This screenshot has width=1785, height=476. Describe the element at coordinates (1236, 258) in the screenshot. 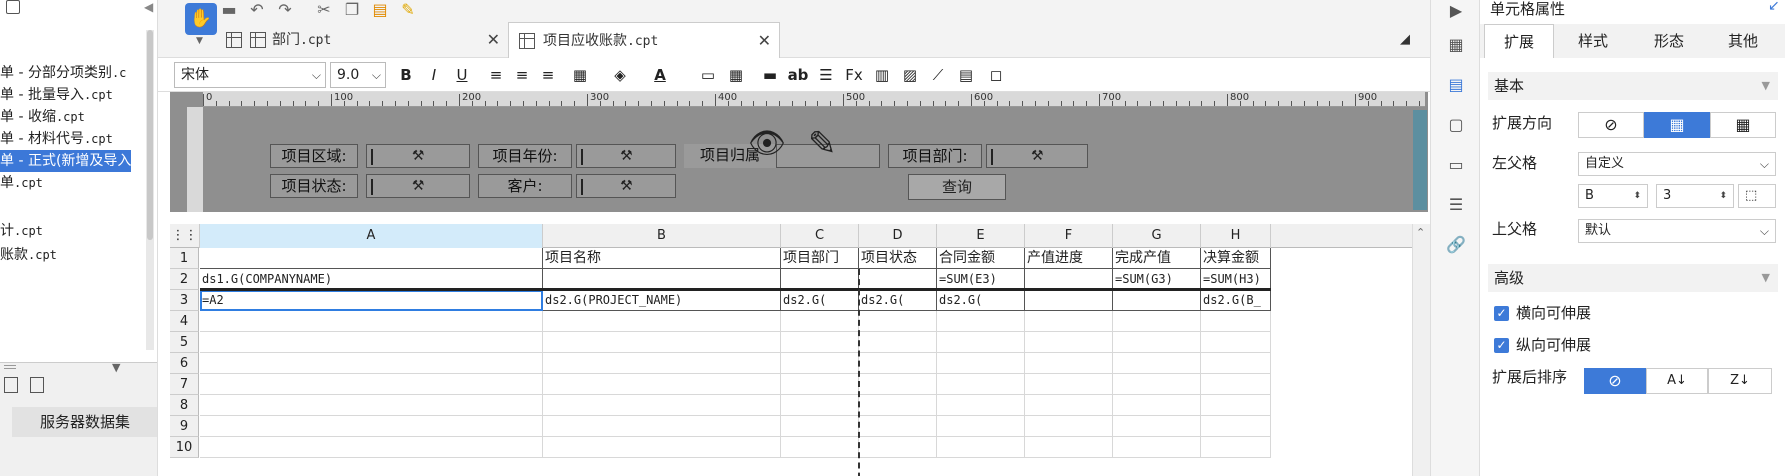

I see `grid-cell: 决算金额` at that location.